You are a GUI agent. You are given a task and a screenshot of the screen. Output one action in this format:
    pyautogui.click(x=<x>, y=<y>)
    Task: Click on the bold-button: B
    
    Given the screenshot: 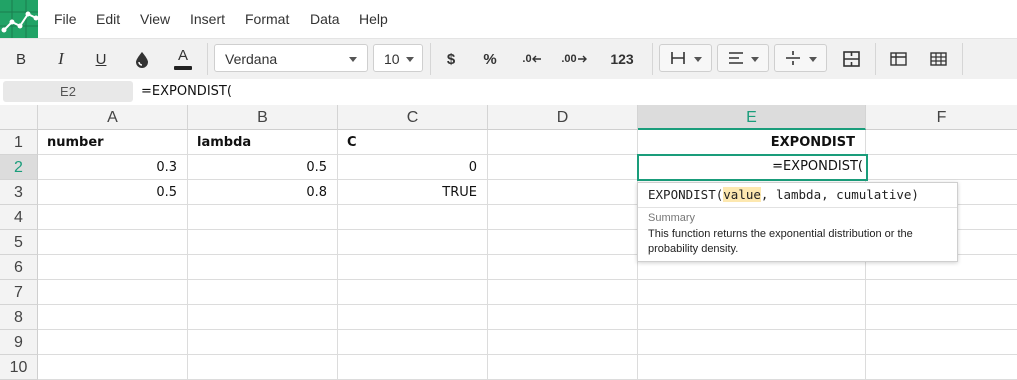 What is the action you would take?
    pyautogui.click(x=21, y=59)
    